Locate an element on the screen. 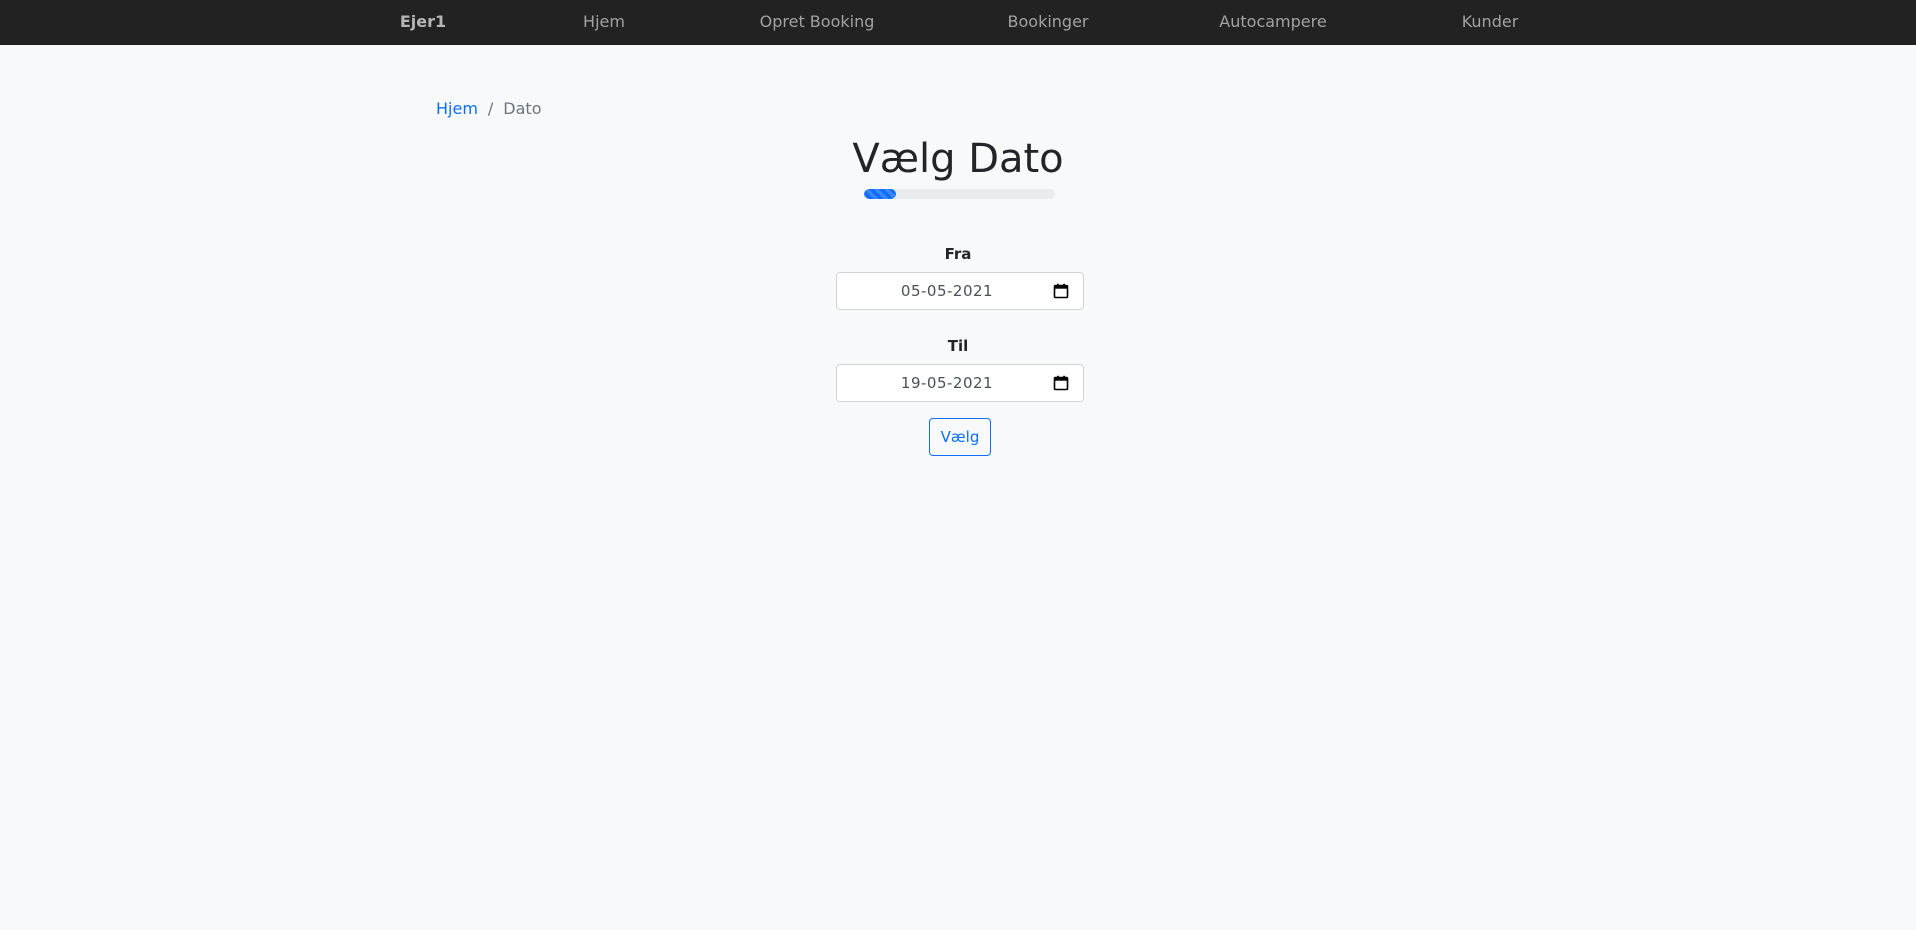  nav-item-opret-booking: Opret Booking is located at coordinates (817, 22).